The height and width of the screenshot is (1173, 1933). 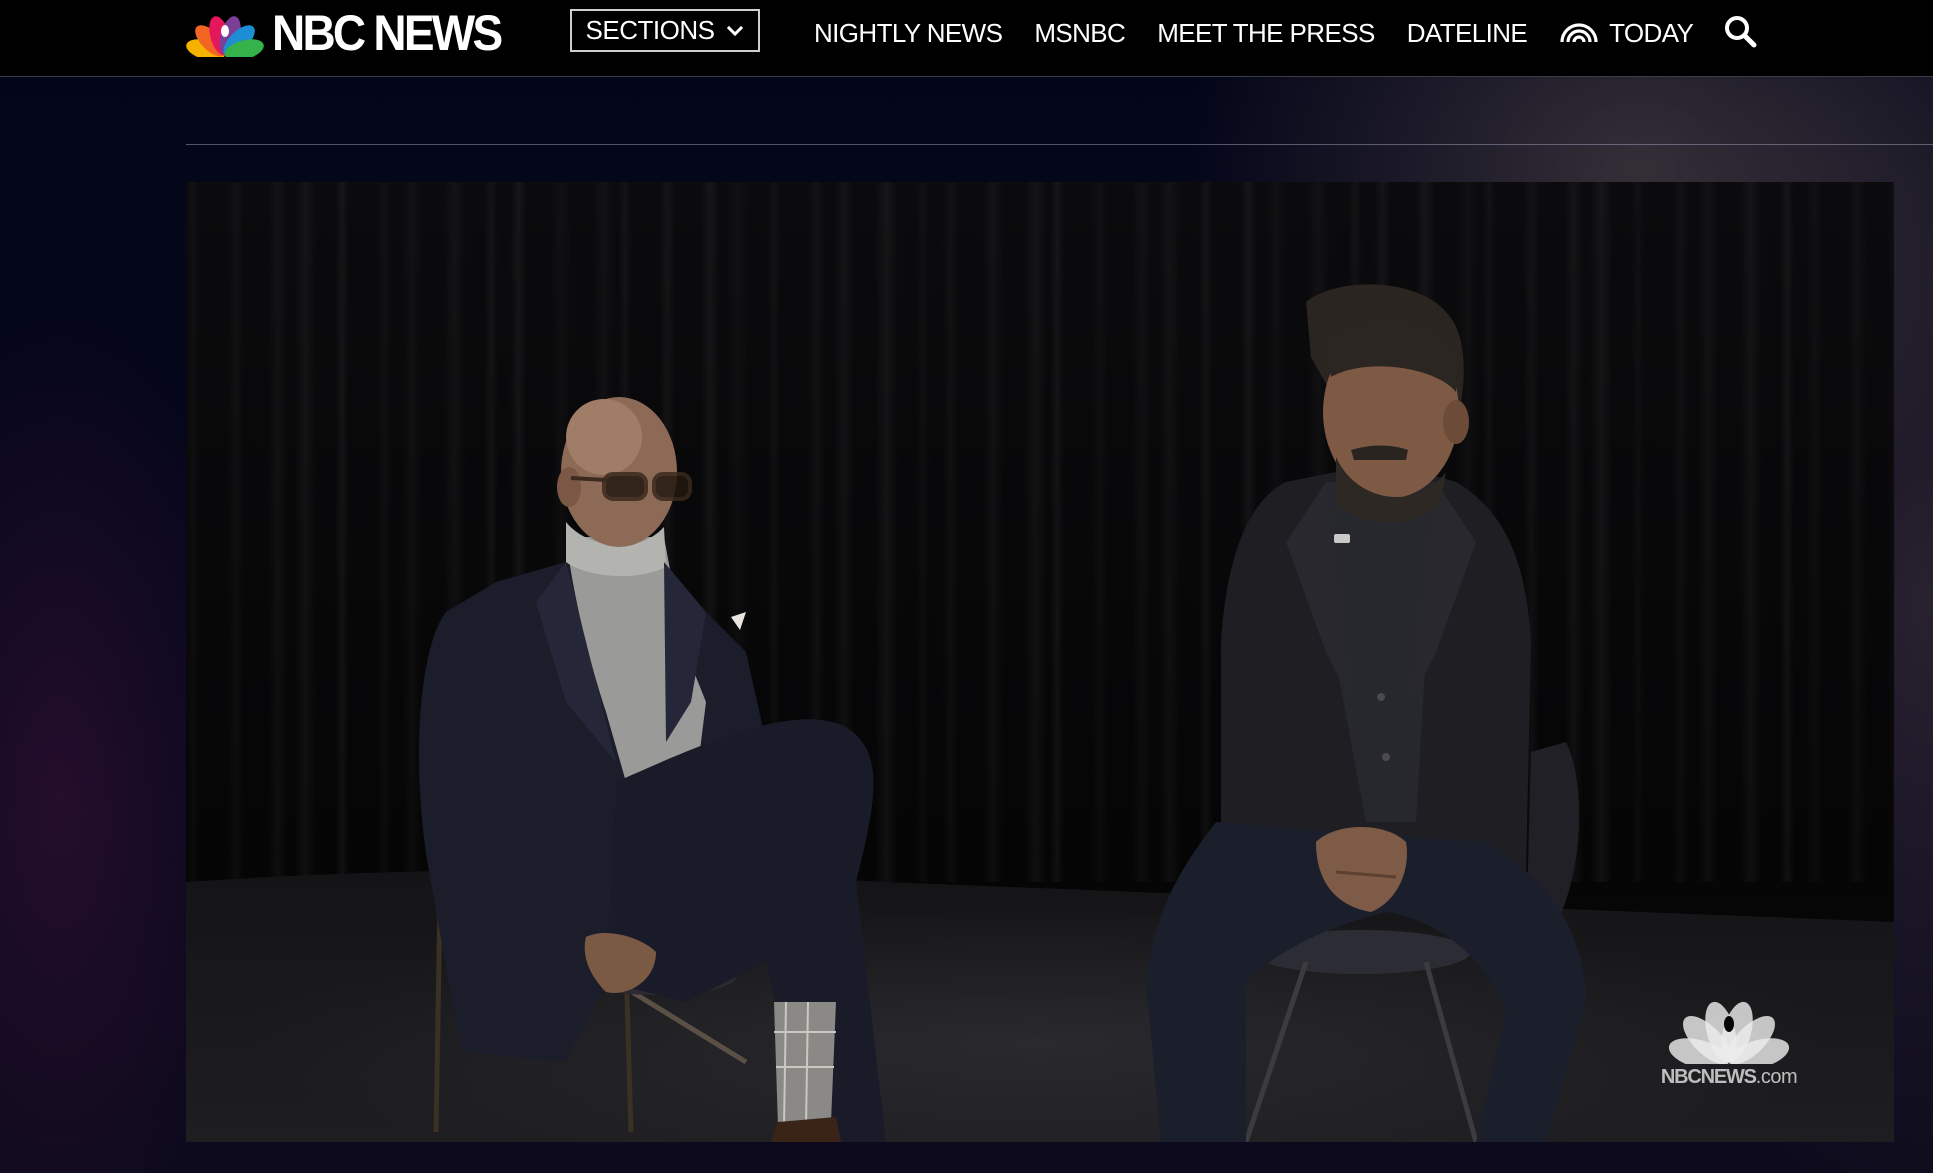 I want to click on sections-menu-button: SECTIONS, so click(x=665, y=30).